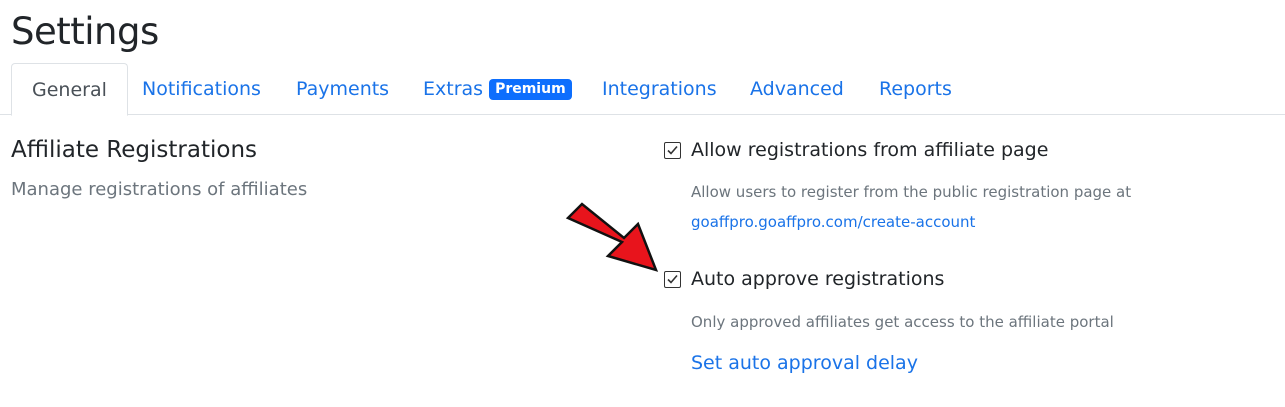  I want to click on checkmark-icon, so click(672, 150).